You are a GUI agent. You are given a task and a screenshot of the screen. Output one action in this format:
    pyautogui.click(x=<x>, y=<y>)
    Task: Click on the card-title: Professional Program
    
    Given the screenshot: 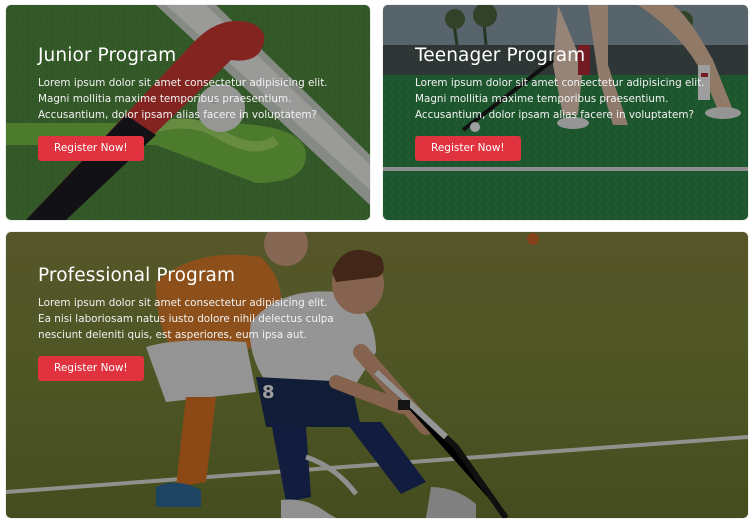 What is the action you would take?
    pyautogui.click(x=137, y=275)
    